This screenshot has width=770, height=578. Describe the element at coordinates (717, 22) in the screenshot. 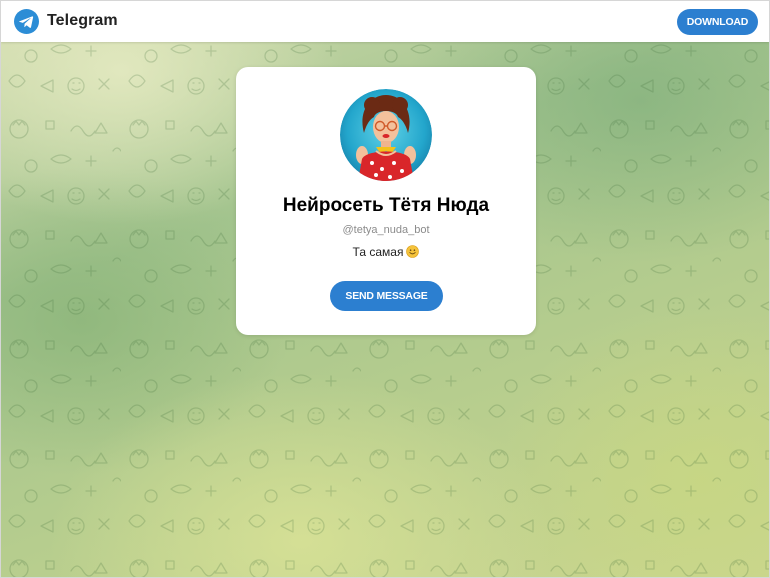

I see `download-button: DOWNLOAD` at that location.